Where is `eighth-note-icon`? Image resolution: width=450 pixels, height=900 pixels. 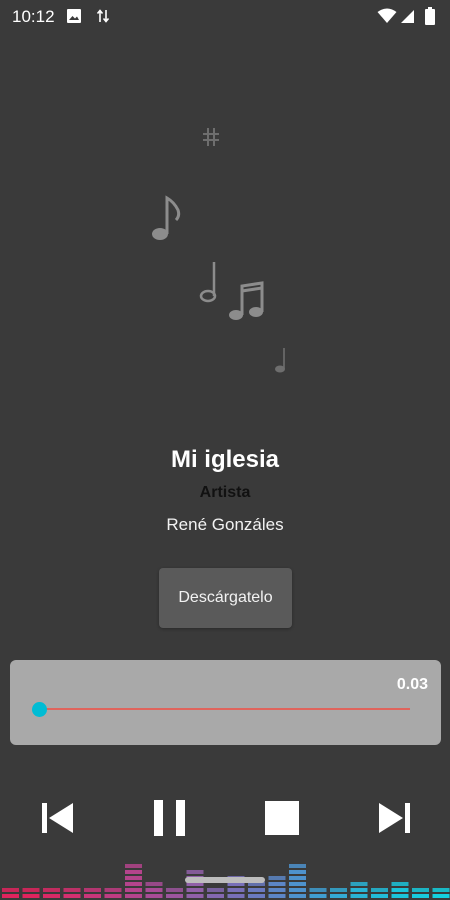 eighth-note-icon is located at coordinates (166, 217).